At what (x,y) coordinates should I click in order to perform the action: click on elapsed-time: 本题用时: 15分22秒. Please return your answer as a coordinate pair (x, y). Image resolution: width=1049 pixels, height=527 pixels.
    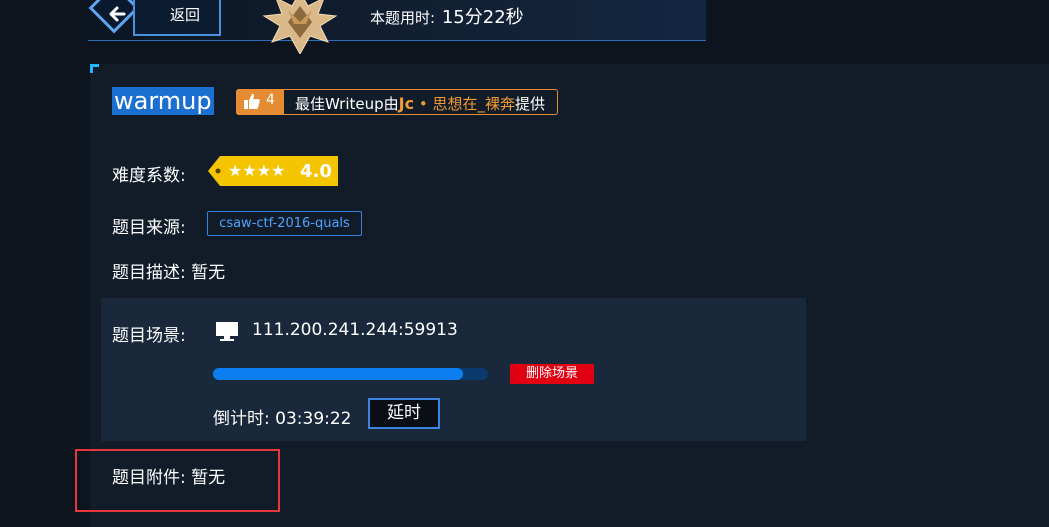
    Looking at the image, I should click on (447, 16).